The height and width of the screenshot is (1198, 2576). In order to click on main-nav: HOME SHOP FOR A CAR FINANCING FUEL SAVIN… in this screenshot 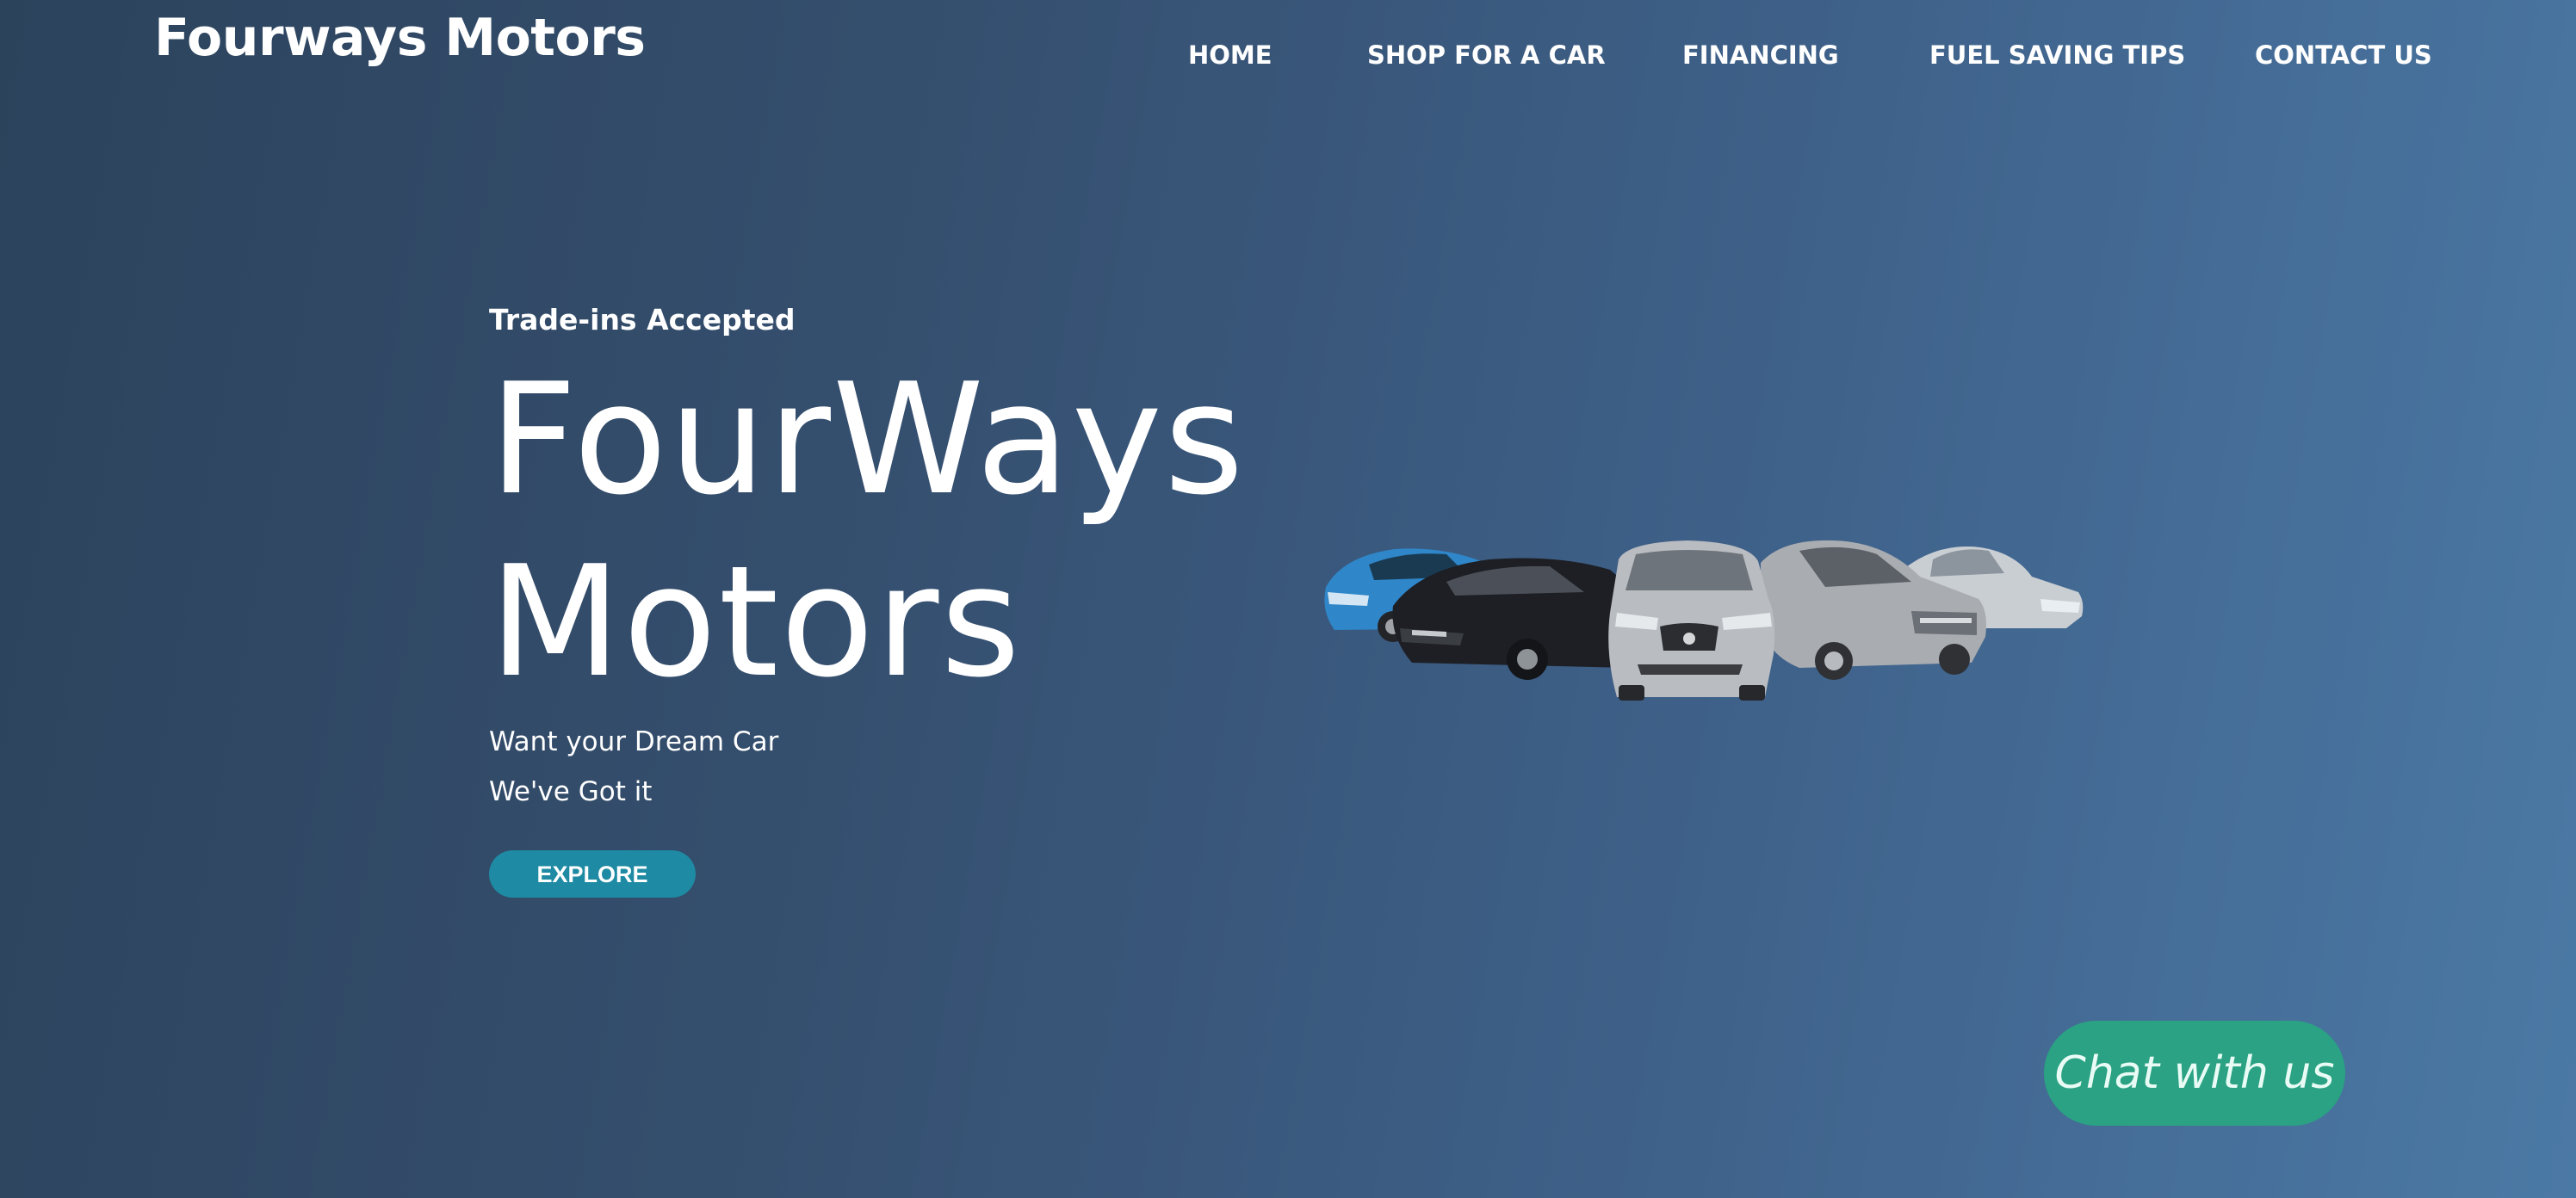, I will do `click(1288, 55)`.